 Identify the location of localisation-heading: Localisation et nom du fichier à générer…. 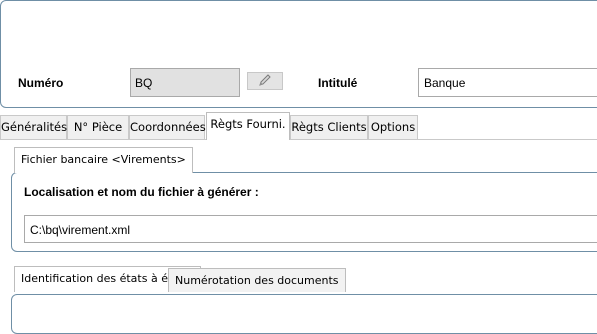
(141, 192).